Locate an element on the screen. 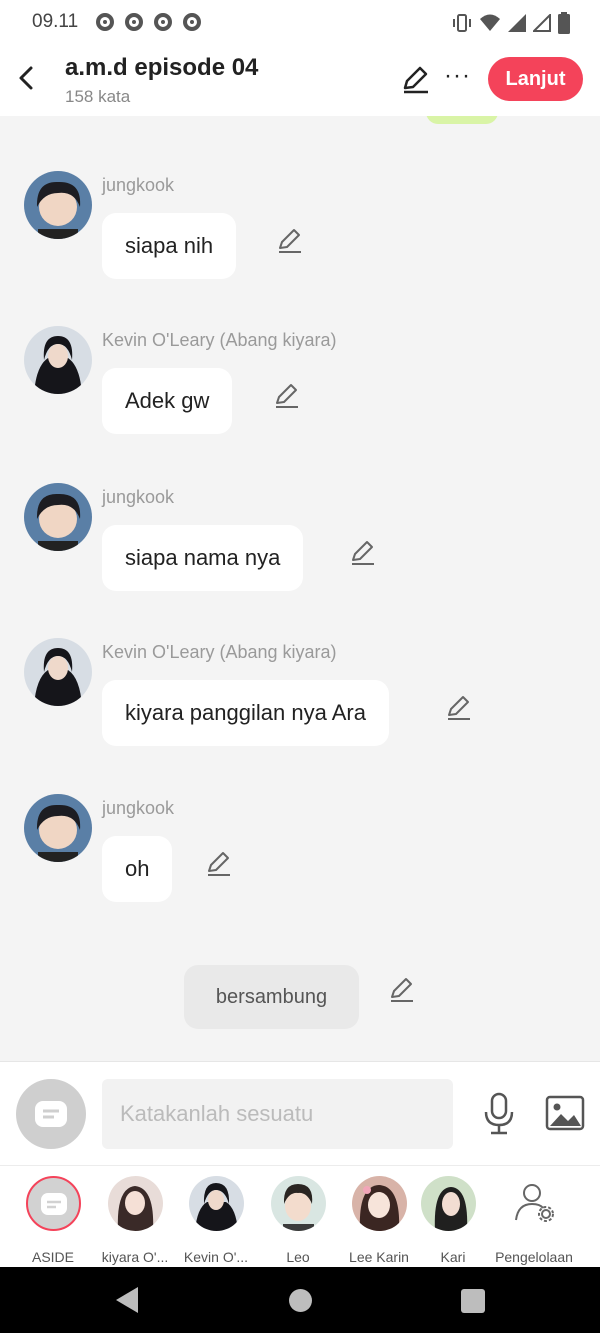 Image resolution: width=600 pixels, height=1333 pixels. status-time: 09.11 is located at coordinates (55, 21).